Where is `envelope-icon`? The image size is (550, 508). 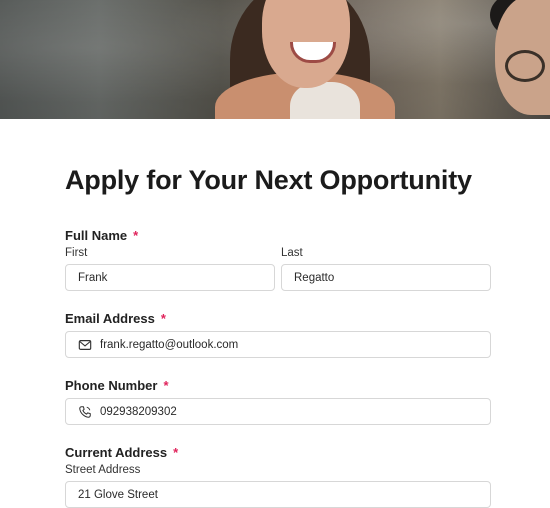 envelope-icon is located at coordinates (85, 345).